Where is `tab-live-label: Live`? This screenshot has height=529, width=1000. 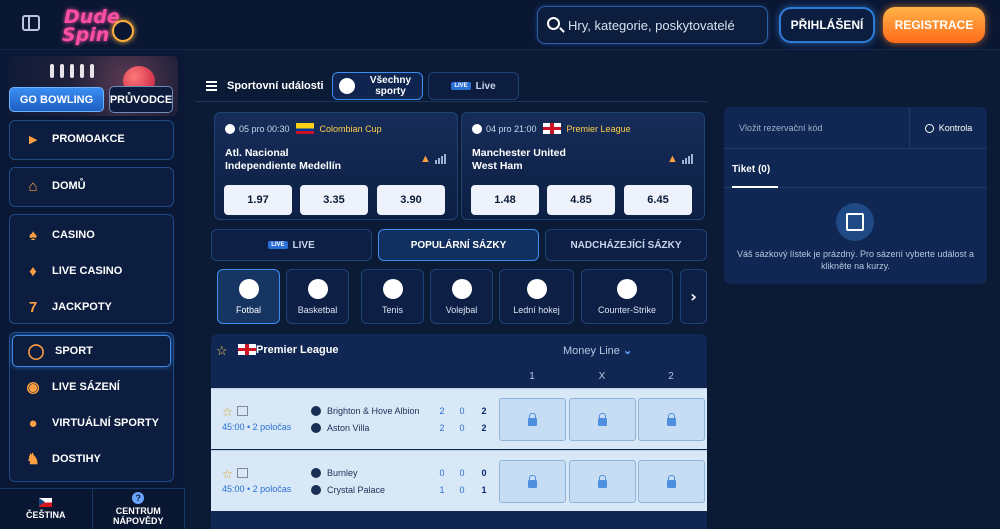 tab-live-label: Live is located at coordinates (485, 86).